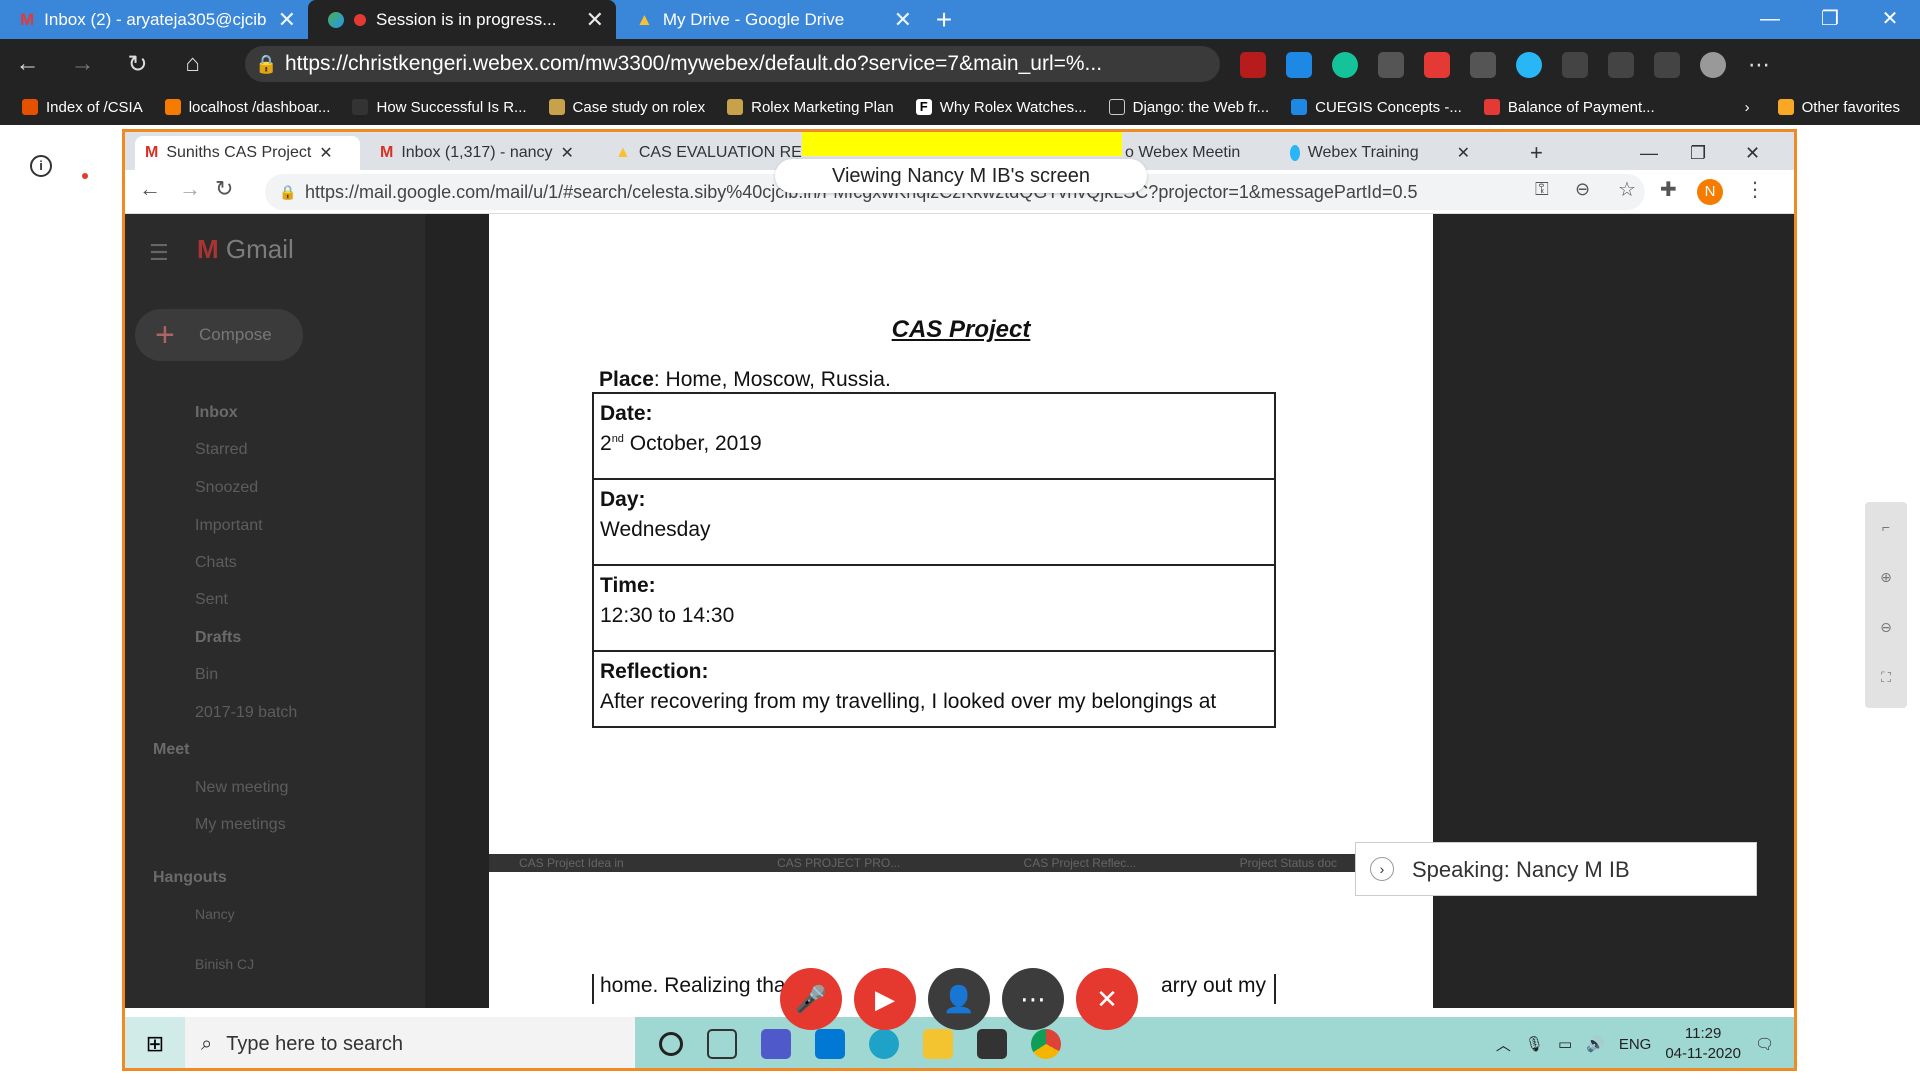 Image resolution: width=1920 pixels, height=1080 pixels. What do you see at coordinates (1033, 999) in the screenshot?
I see `more-options-icon: ⋯` at bounding box center [1033, 999].